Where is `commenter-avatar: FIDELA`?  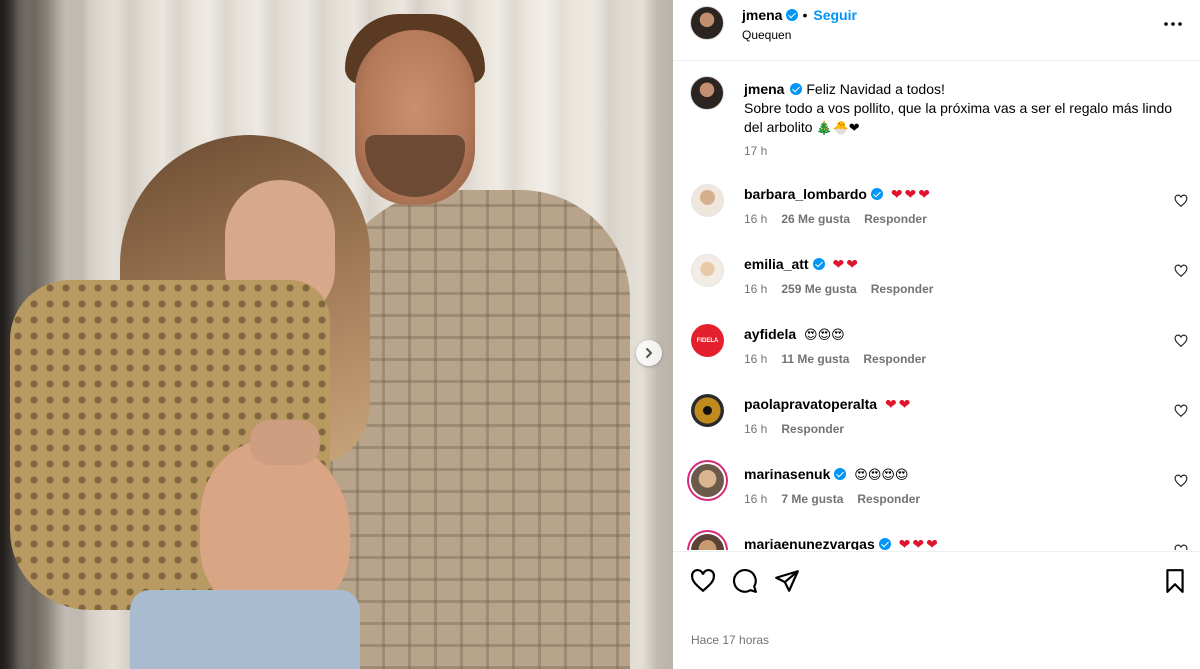 commenter-avatar: FIDELA is located at coordinates (707, 340).